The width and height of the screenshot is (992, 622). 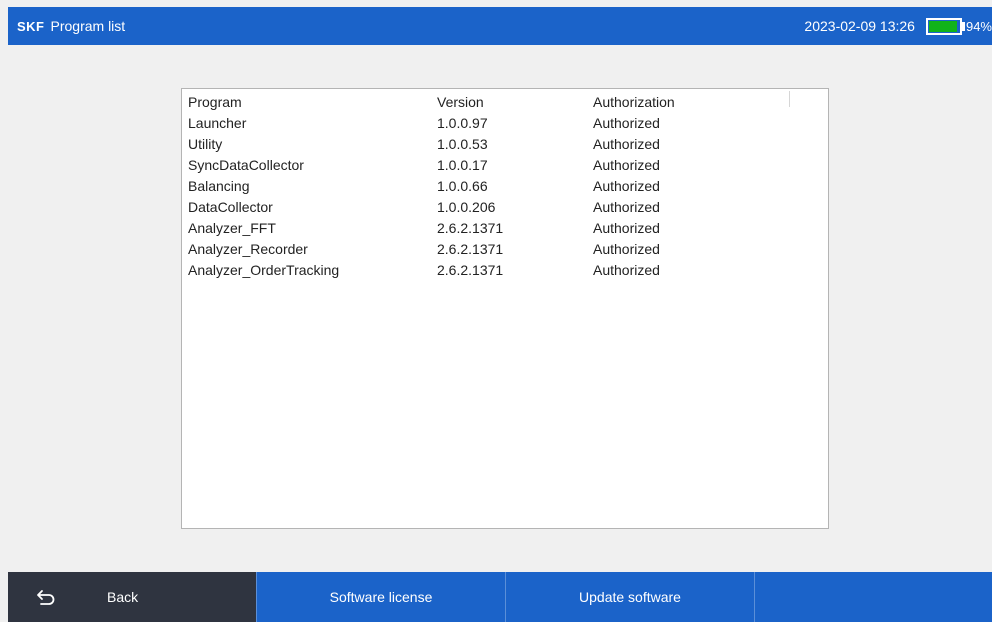 I want to click on program-name: Analyzer_OrderTracking, so click(x=264, y=270).